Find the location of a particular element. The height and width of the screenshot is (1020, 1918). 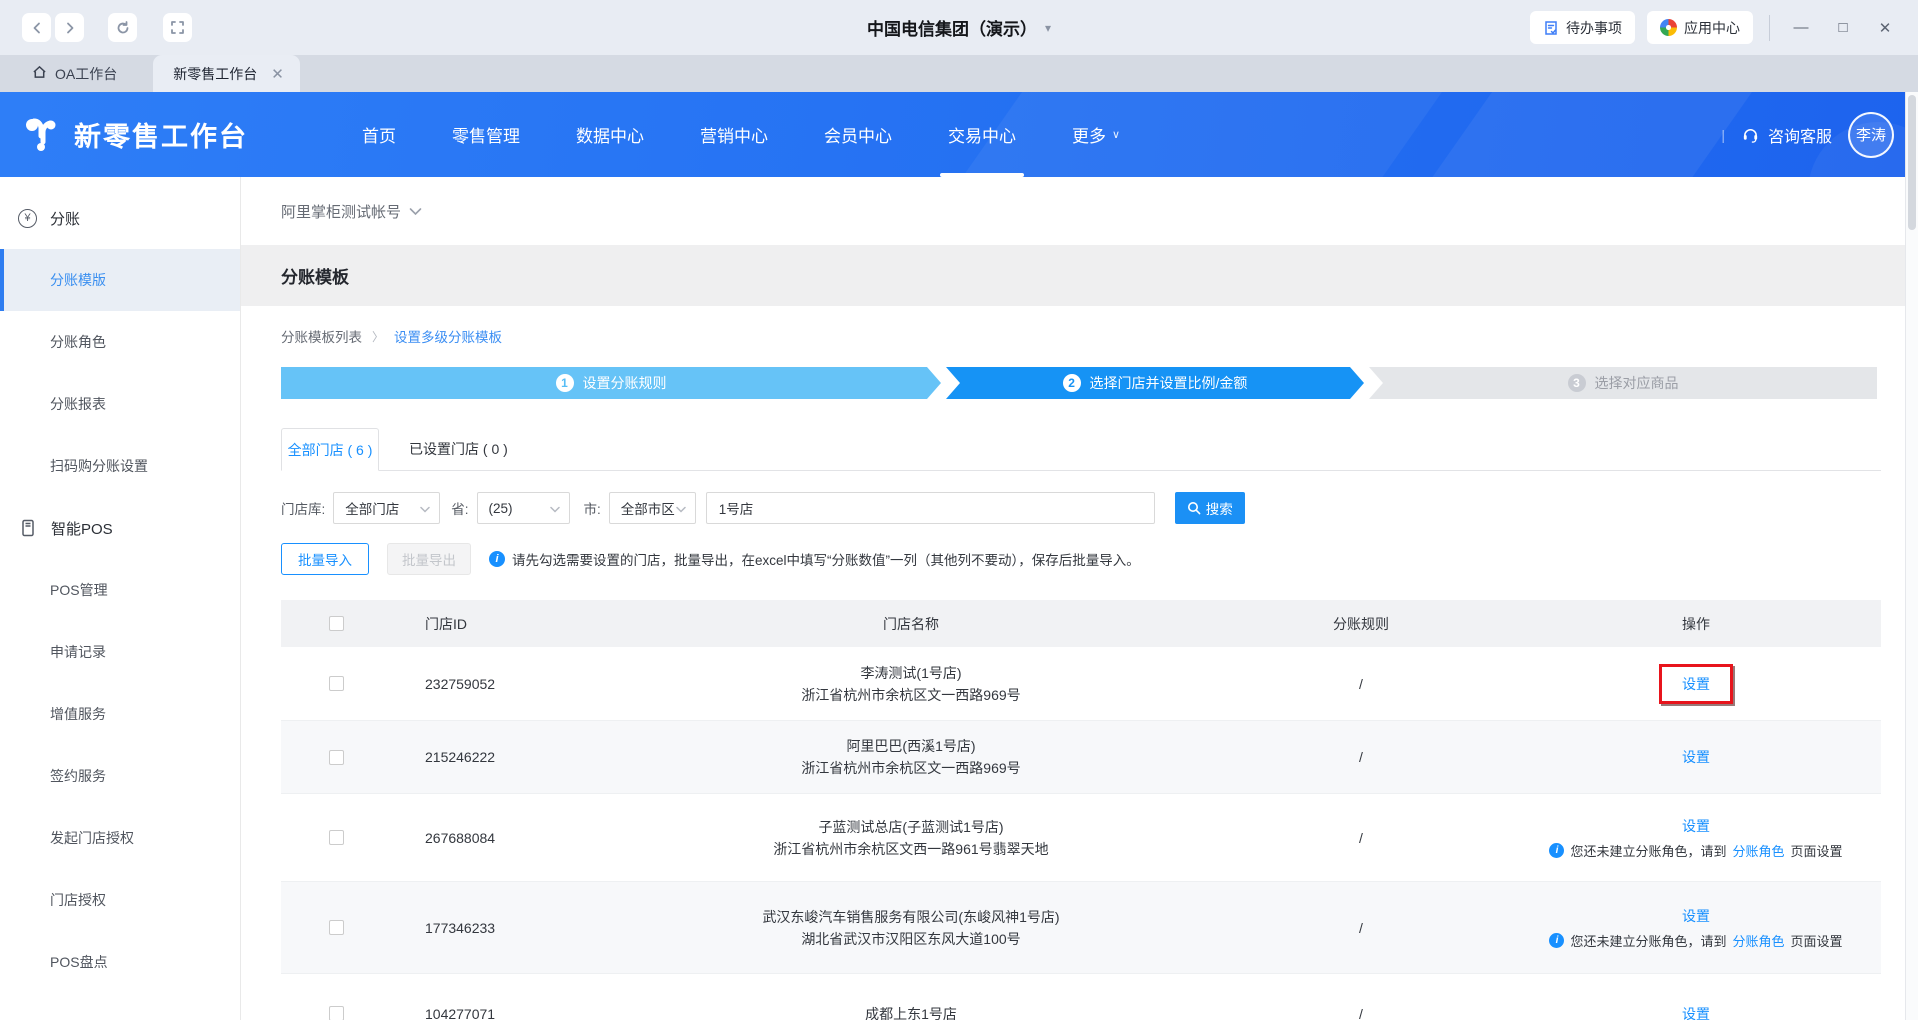

bulk-import-button: 批量导入 is located at coordinates (325, 559).